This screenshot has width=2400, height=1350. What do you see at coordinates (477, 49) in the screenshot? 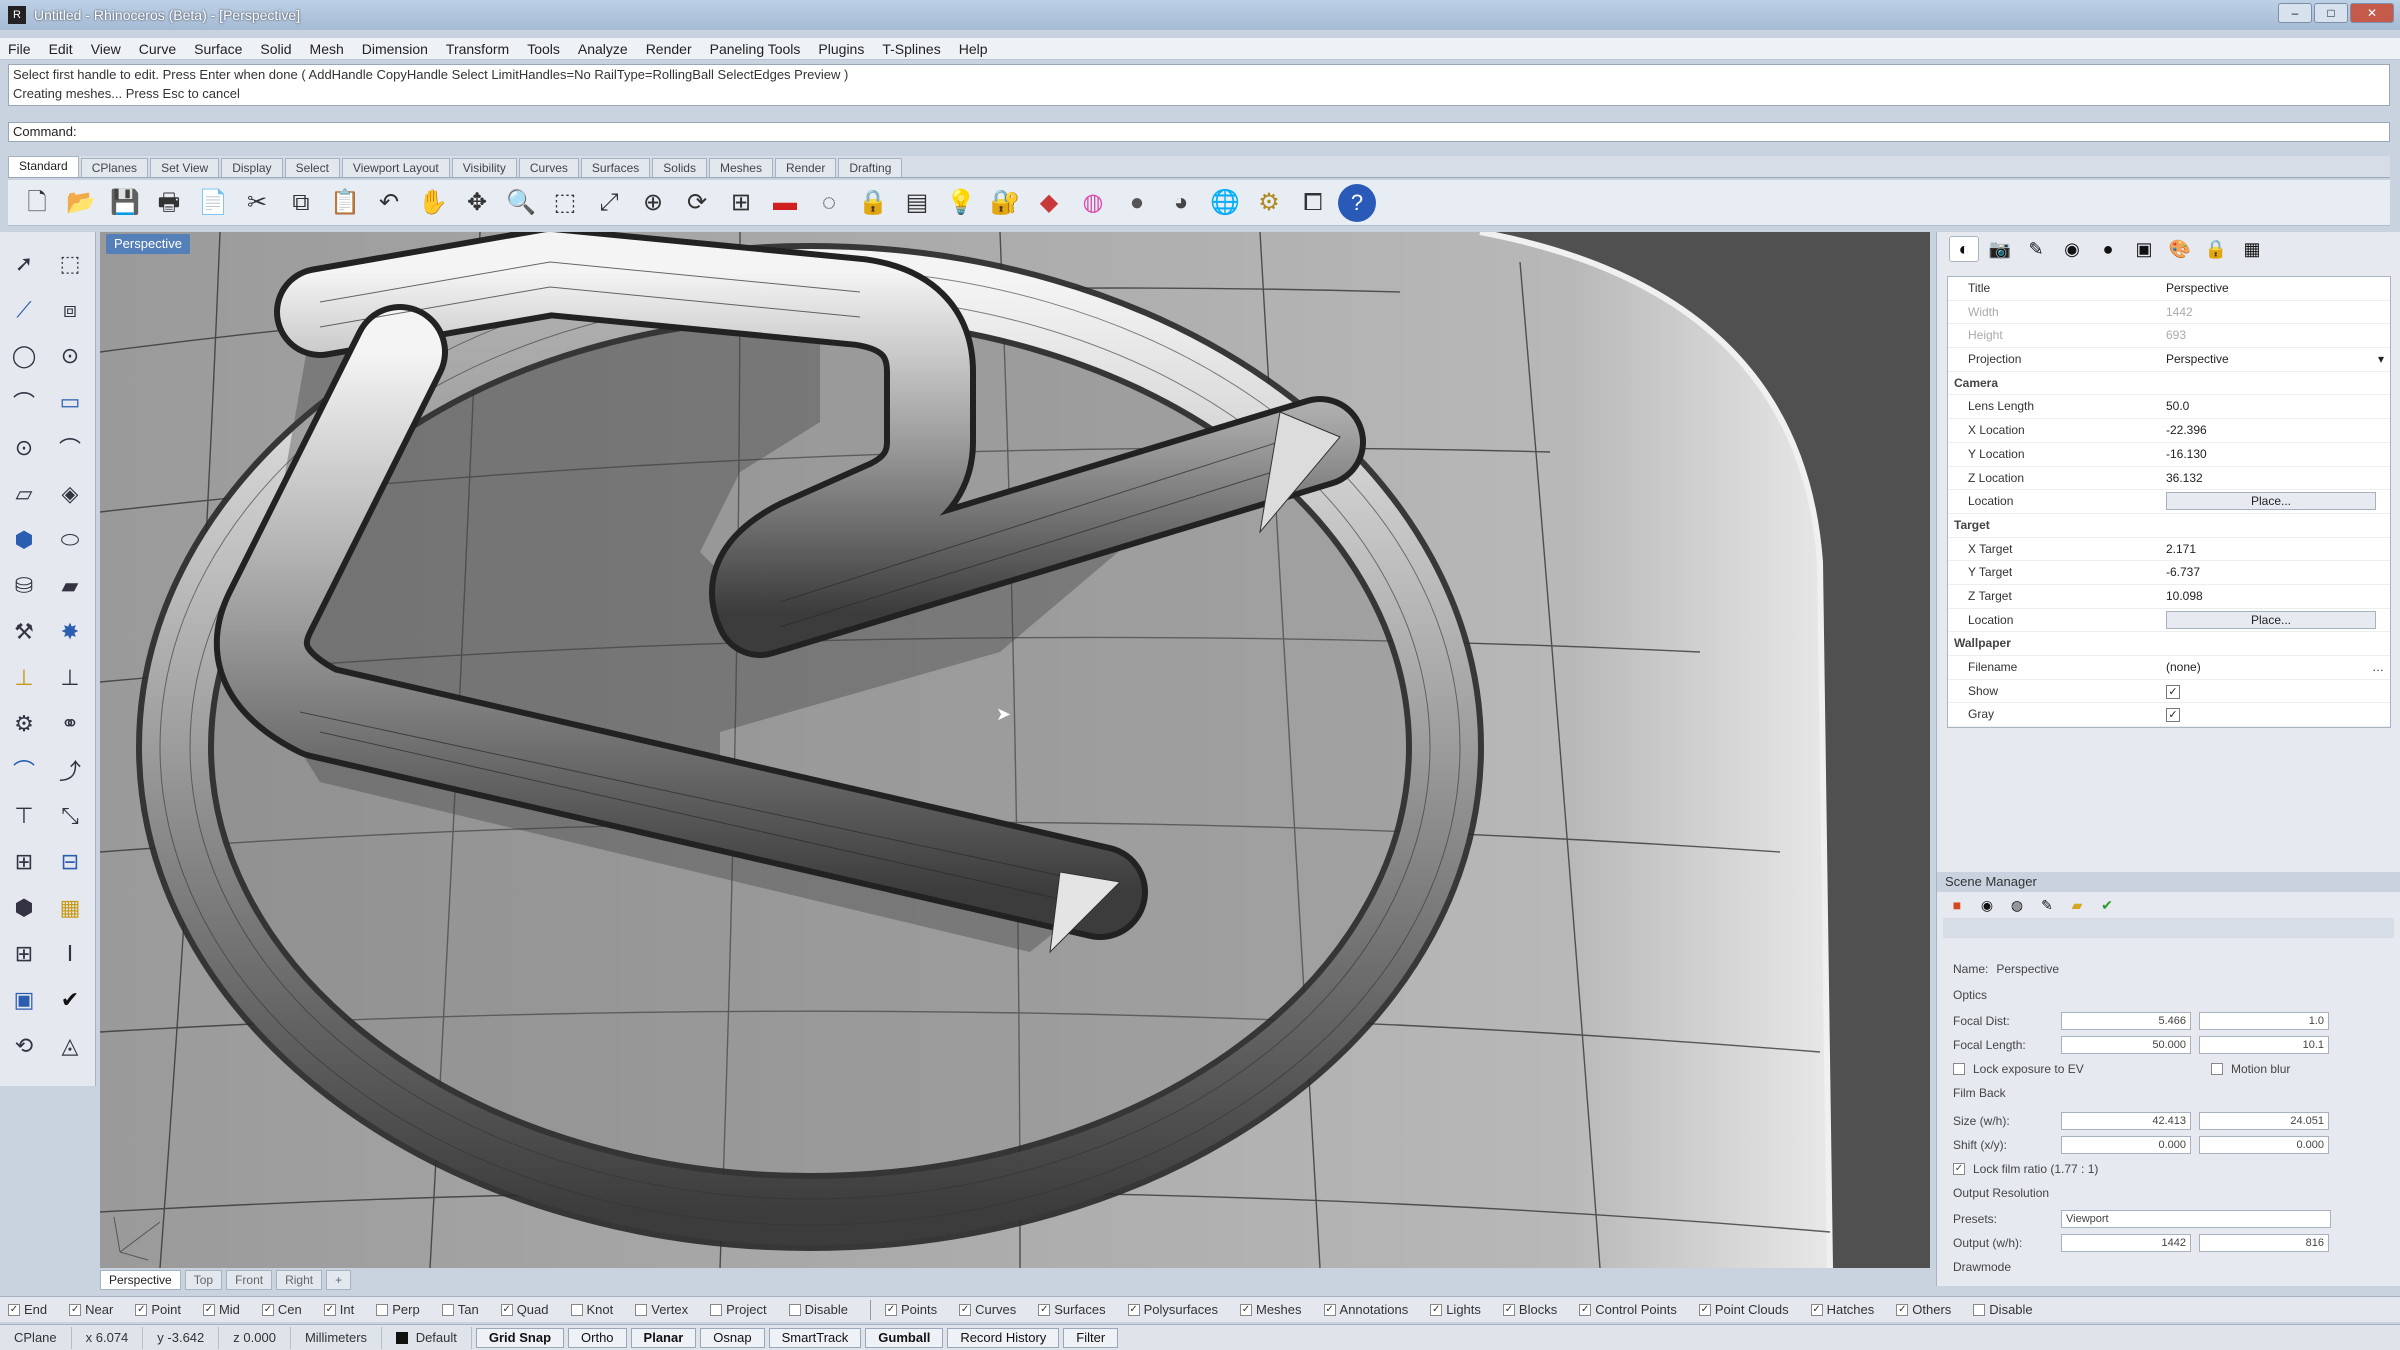
I see `menu-item: Transform` at bounding box center [477, 49].